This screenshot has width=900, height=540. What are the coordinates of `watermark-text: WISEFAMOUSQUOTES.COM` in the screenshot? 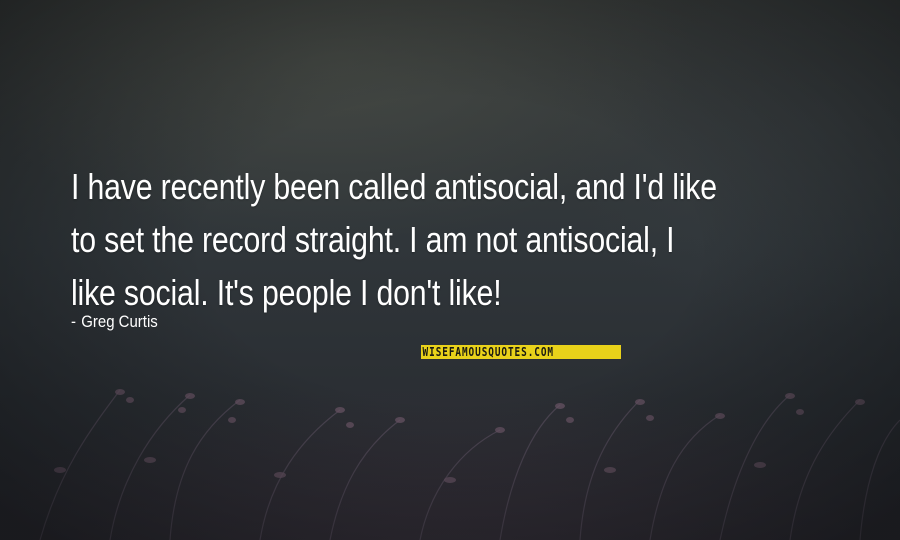 It's located at (488, 352).